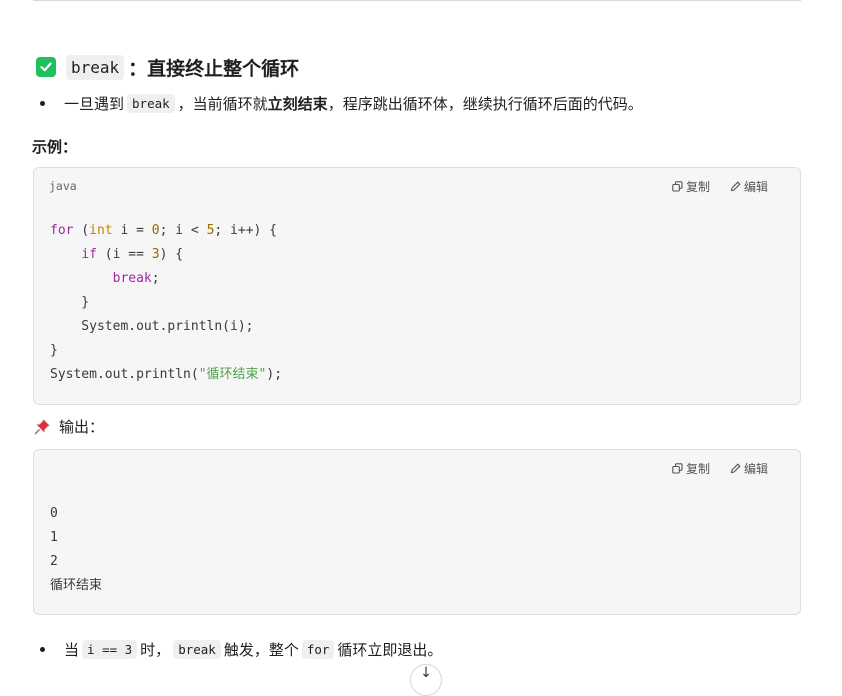 This screenshot has height=696, width=842. What do you see at coordinates (63, 186) in the screenshot?
I see `code-language-label: java` at bounding box center [63, 186].